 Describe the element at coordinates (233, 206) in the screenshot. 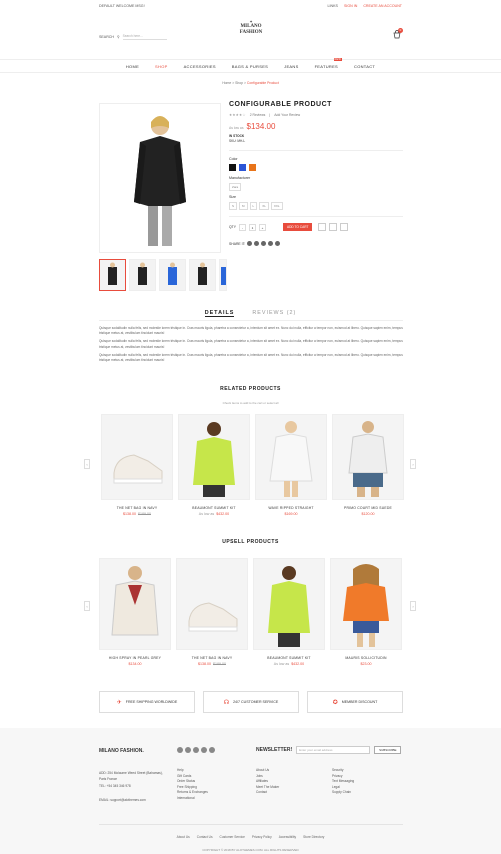

I see `size-option: S` at that location.